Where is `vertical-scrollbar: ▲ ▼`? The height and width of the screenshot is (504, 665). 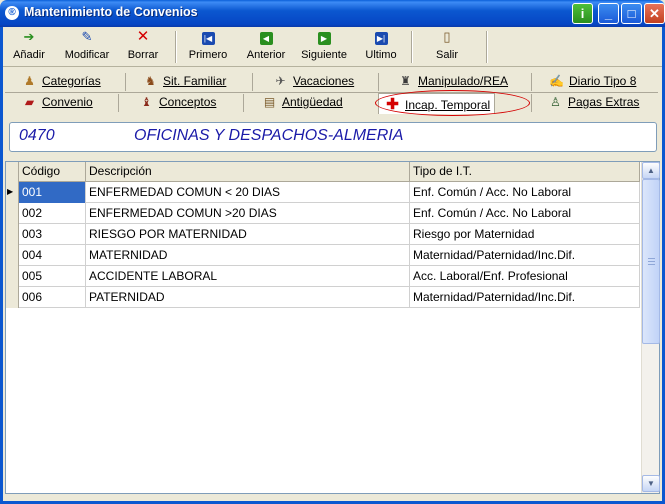
vertical-scrollbar: ▲ ▼ is located at coordinates (650, 327).